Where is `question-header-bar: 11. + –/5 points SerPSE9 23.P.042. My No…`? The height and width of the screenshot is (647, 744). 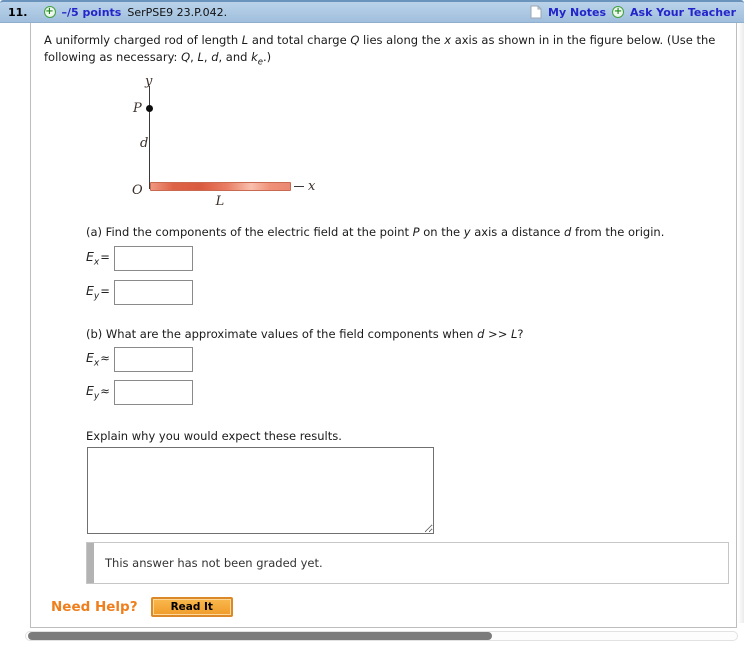 question-header-bar: 11. + –/5 points SerPSE9 23.P.042. My No… is located at coordinates (372, 11).